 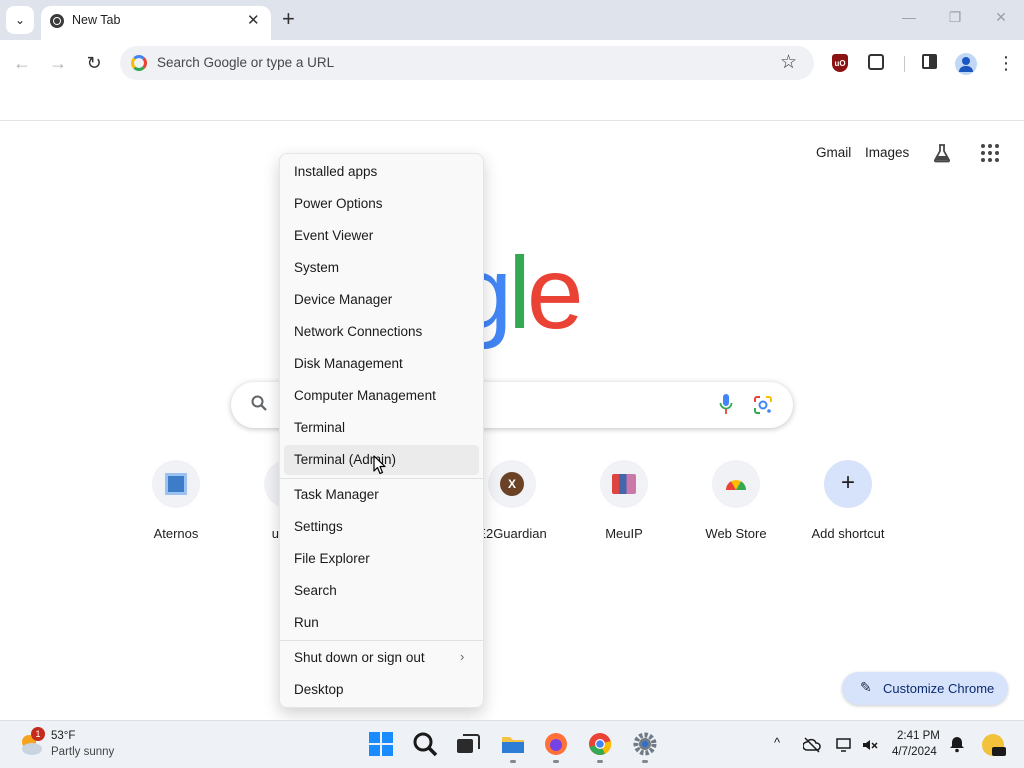 What do you see at coordinates (365, 395) in the screenshot?
I see `menu-item-label: Computer Management` at bounding box center [365, 395].